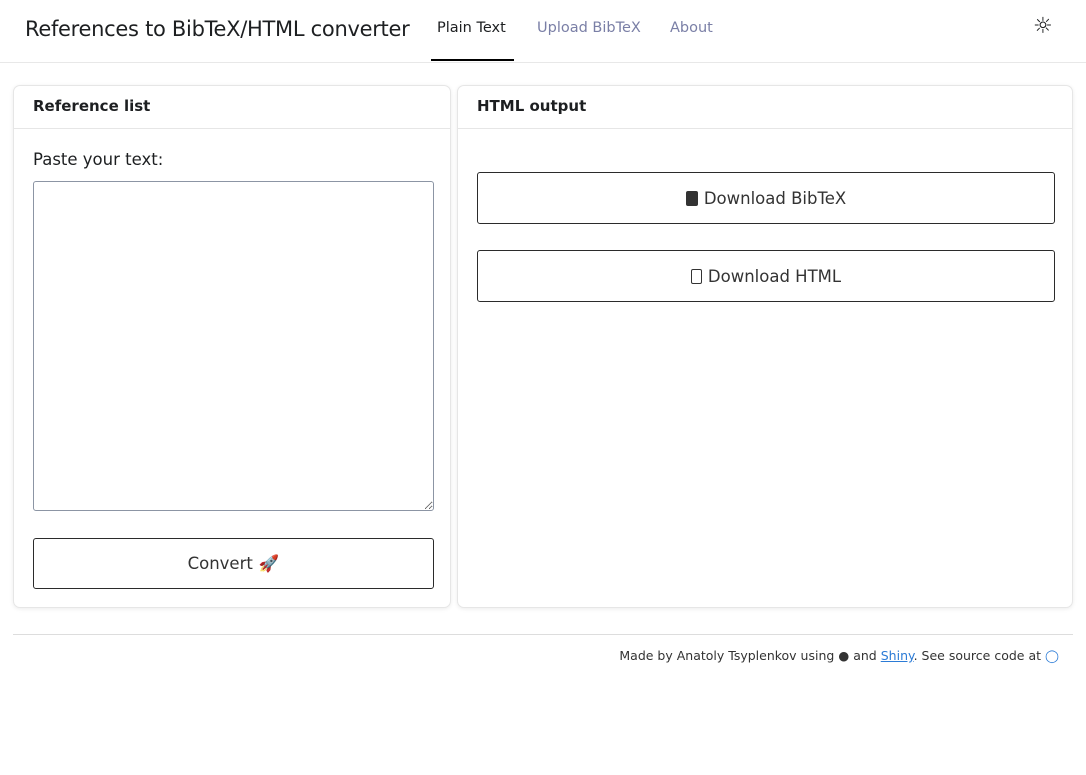  I want to click on book-icon, so click(691, 198).